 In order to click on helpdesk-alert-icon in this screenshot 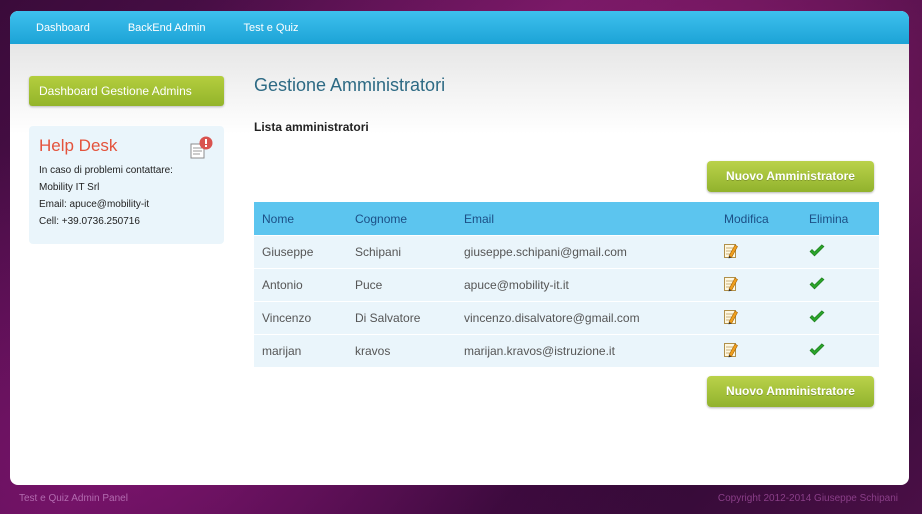, I will do `click(202, 150)`.